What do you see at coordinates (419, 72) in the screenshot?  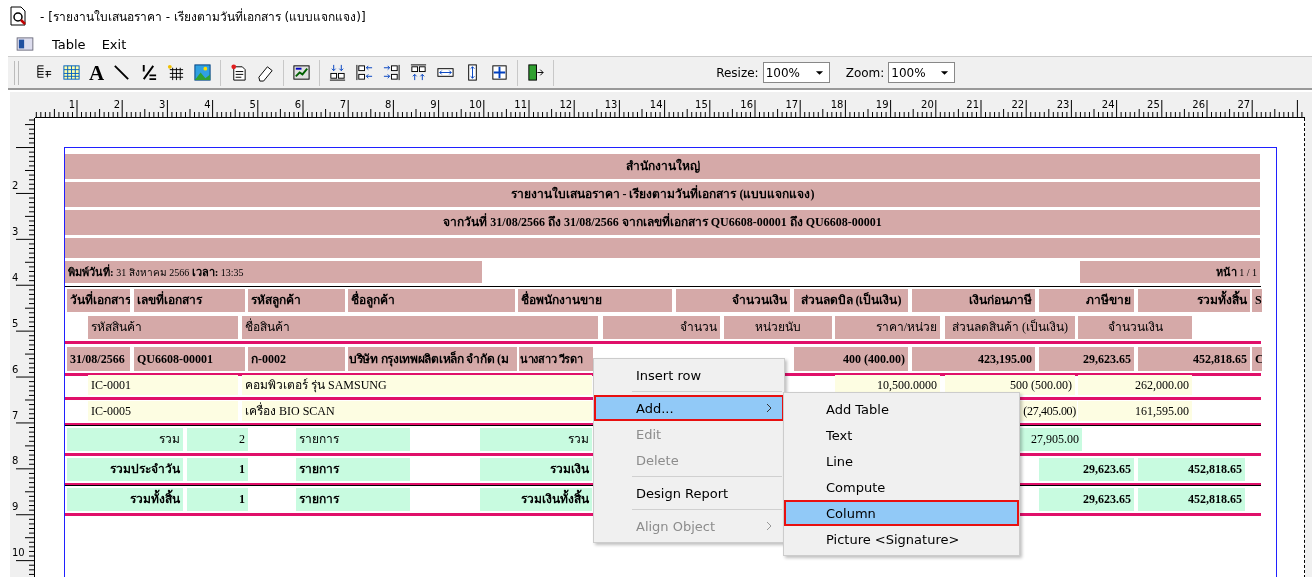 I see `align-top-icon` at bounding box center [419, 72].